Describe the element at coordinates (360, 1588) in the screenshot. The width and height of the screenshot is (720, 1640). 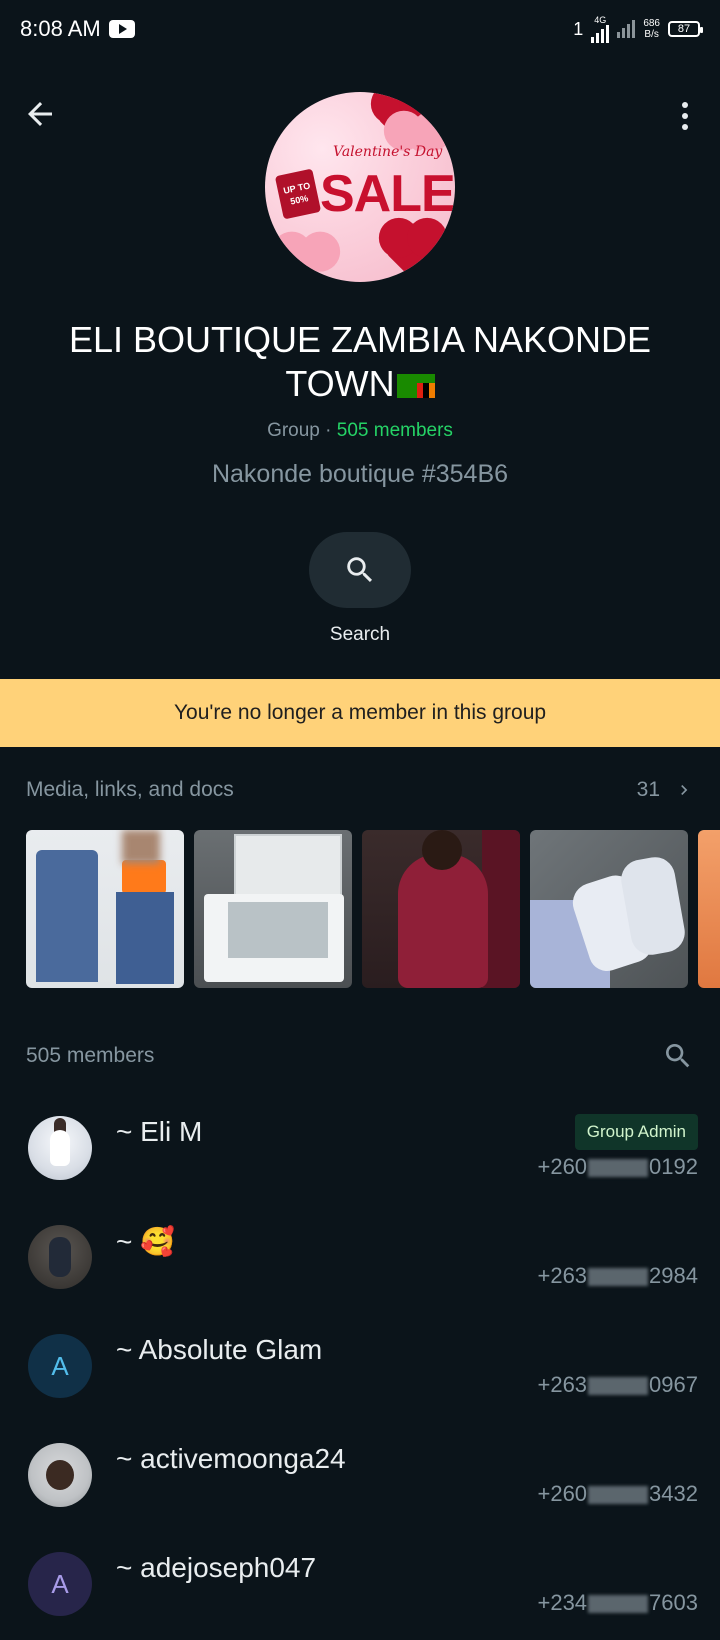
I see `member-row: A ~ adejoseph047 +234 7603` at that location.